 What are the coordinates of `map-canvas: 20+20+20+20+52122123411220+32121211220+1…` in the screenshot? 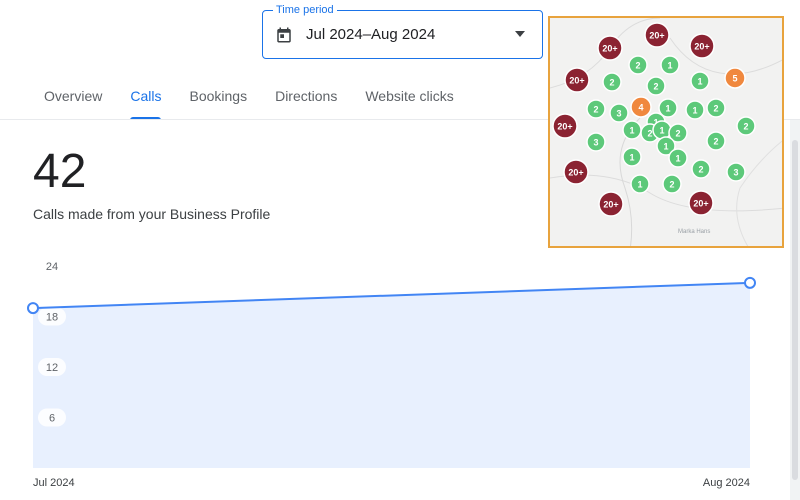 It's located at (666, 132).